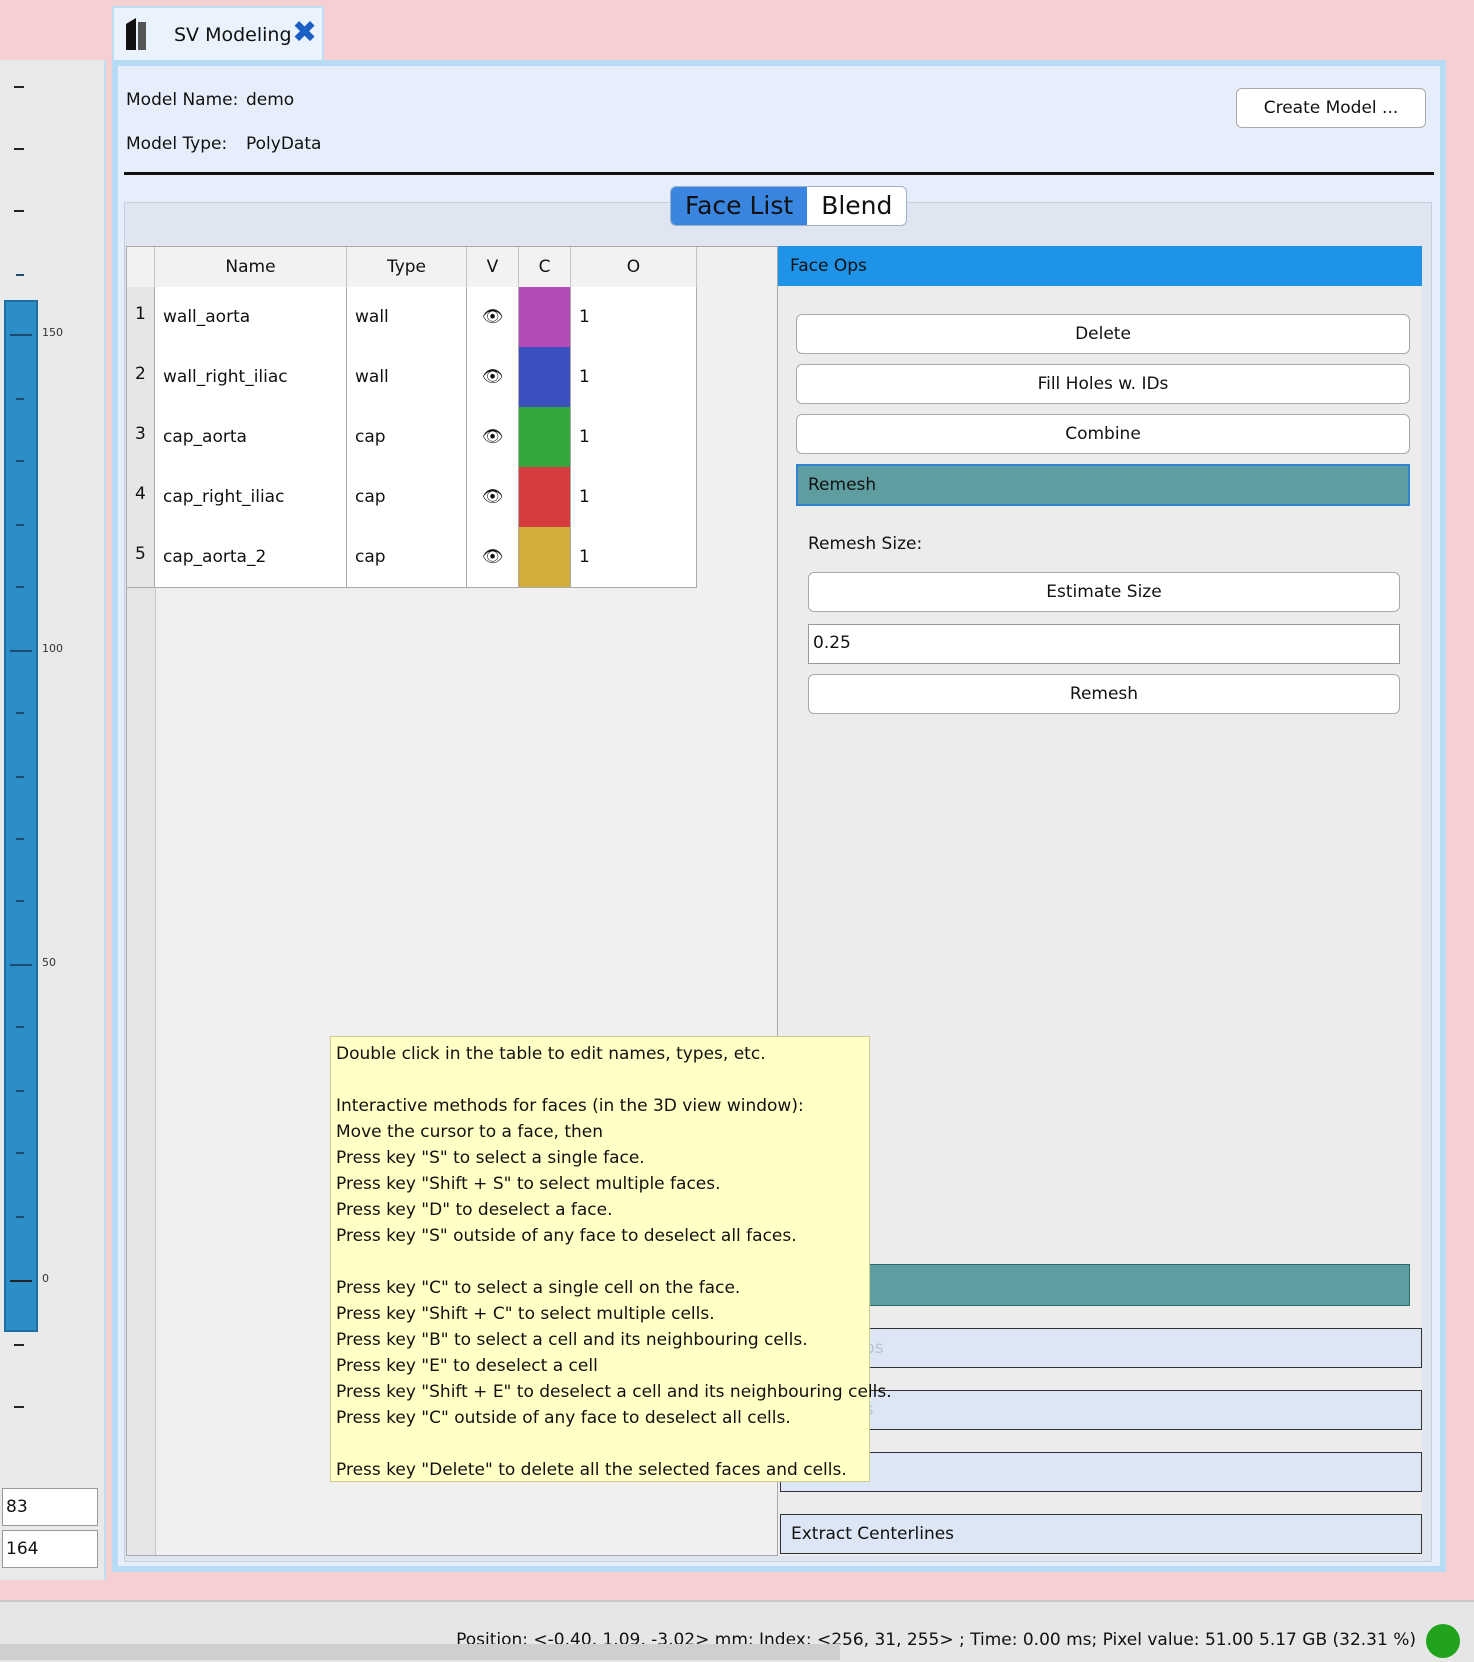 This screenshot has height=1662, width=1474. Describe the element at coordinates (233, 35) in the screenshot. I see `tab-title: SV Modeling` at that location.